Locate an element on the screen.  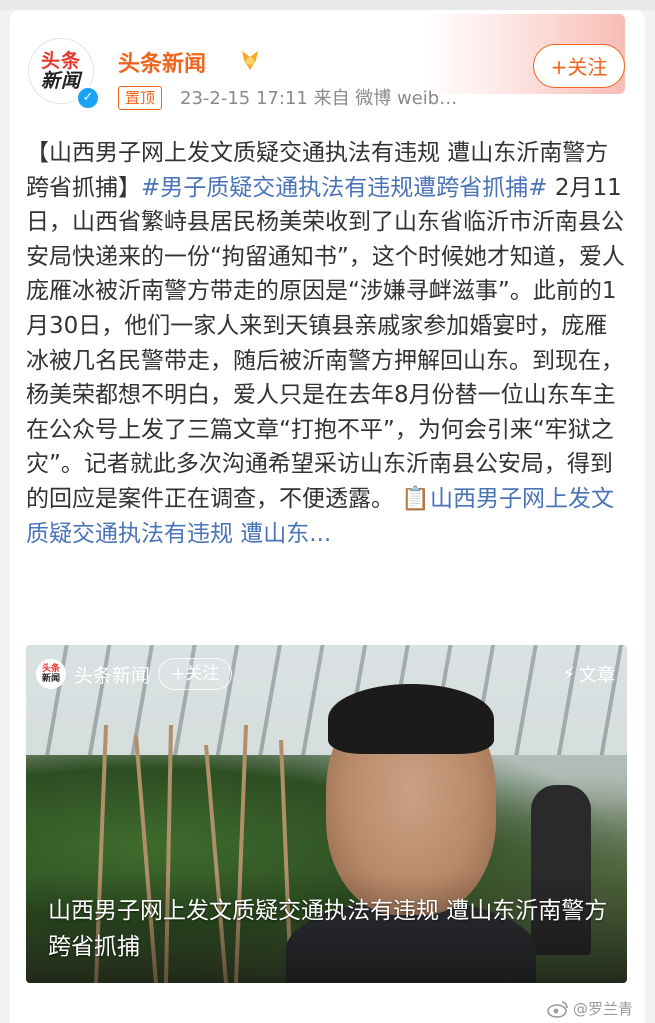
media-caption: 山西男子网上发文质疑交通执法有违规 遭山东沂南警方跨省抓捕 is located at coordinates (328, 929).